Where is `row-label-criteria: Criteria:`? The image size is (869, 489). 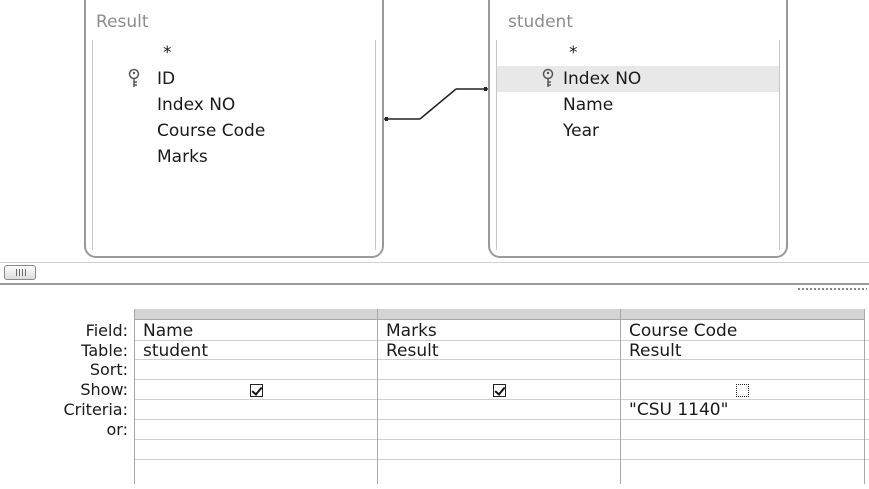 row-label-criteria: Criteria: is located at coordinates (95, 409).